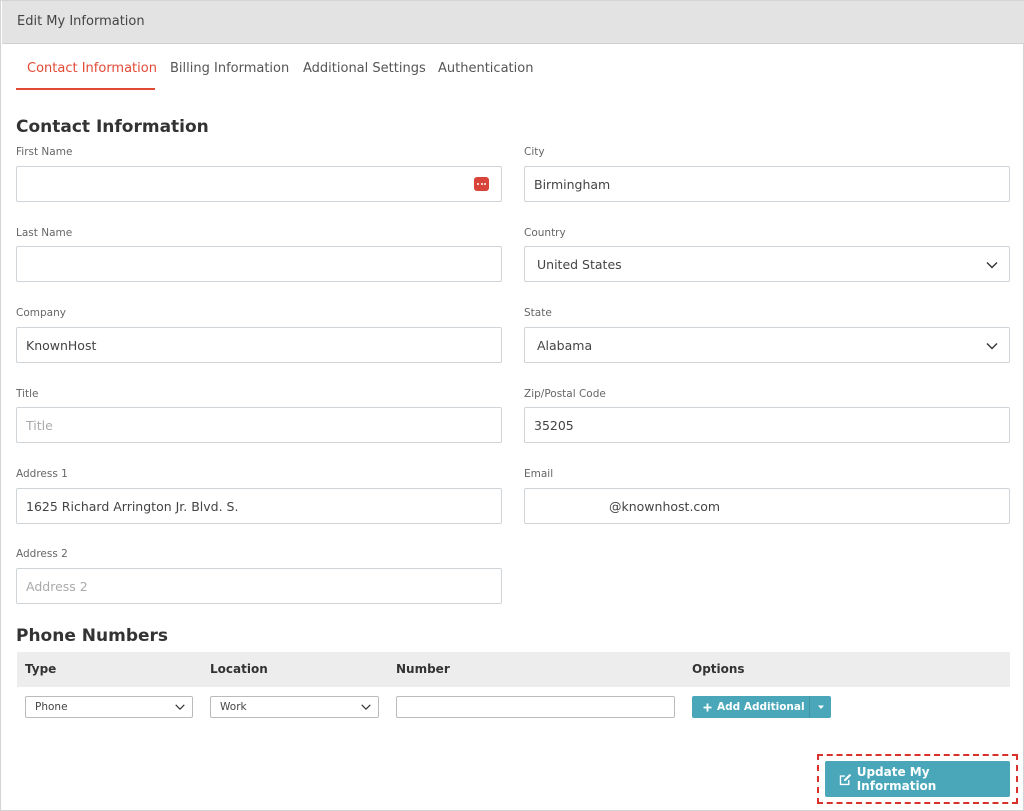 The width and height of the screenshot is (1024, 811). I want to click on dots-icon, so click(481, 184).